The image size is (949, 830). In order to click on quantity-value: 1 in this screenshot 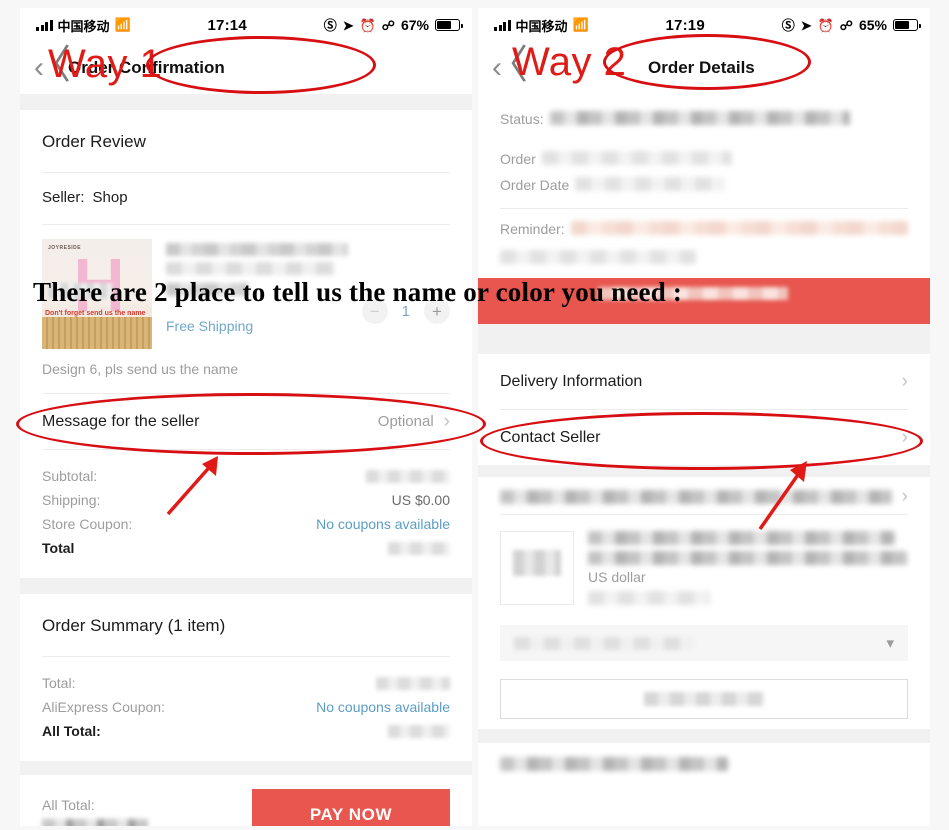, I will do `click(405, 311)`.